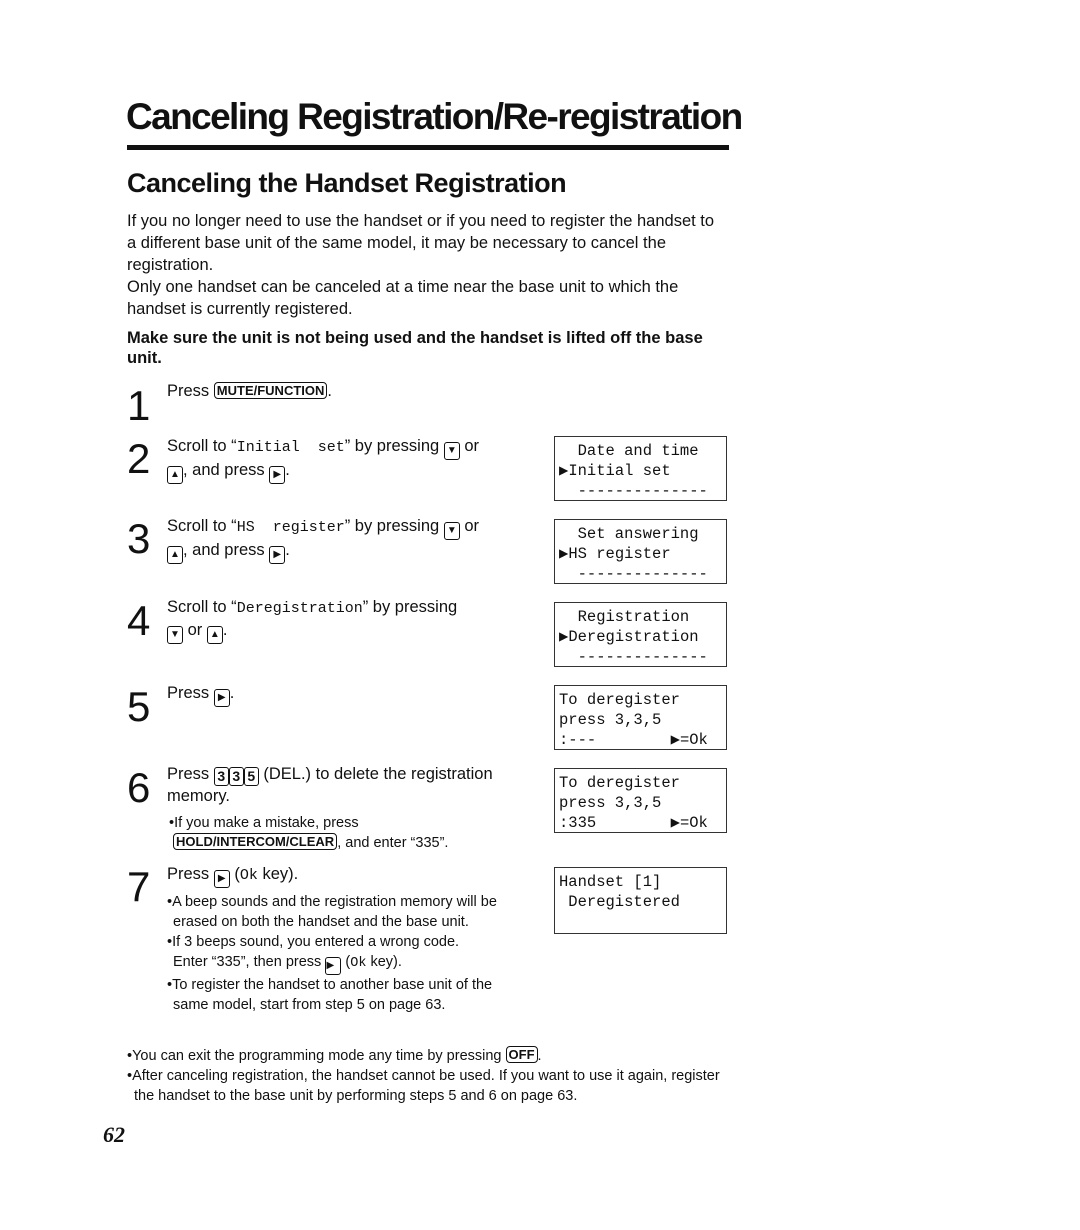 The width and height of the screenshot is (1080, 1230). Describe the element at coordinates (270, 390) in the screenshot. I see `mute-function-key: MUTE/FUNCTION` at that location.